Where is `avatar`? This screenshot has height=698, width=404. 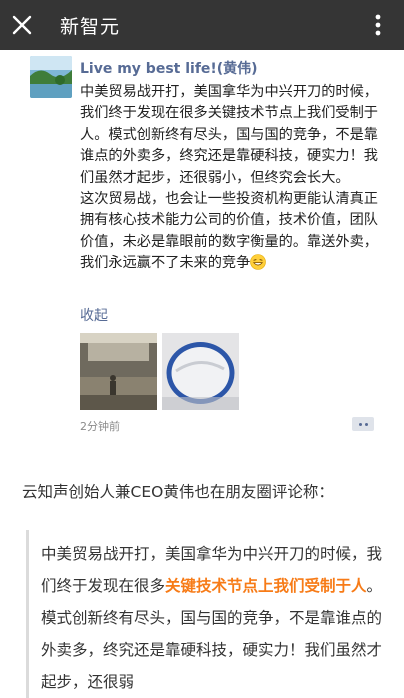 avatar is located at coordinates (51, 77).